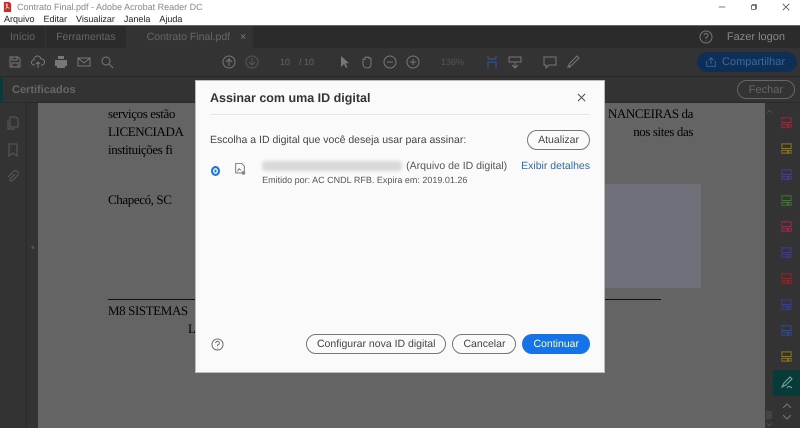  Describe the element at coordinates (148, 311) in the screenshot. I see `document-text: M8 SISTEMAS` at that location.